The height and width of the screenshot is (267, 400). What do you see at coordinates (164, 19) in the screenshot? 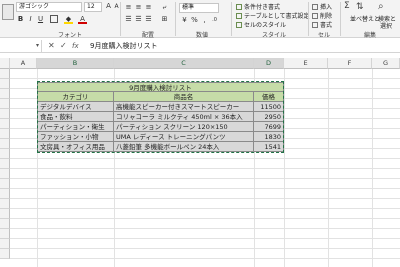
I see `merge-center-icon: ⊞` at bounding box center [164, 19].